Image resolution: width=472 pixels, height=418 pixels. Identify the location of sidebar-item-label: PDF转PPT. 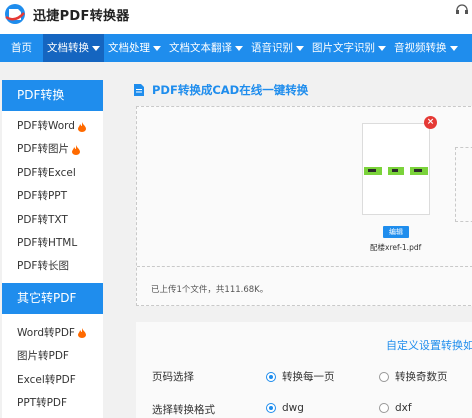
(42, 196).